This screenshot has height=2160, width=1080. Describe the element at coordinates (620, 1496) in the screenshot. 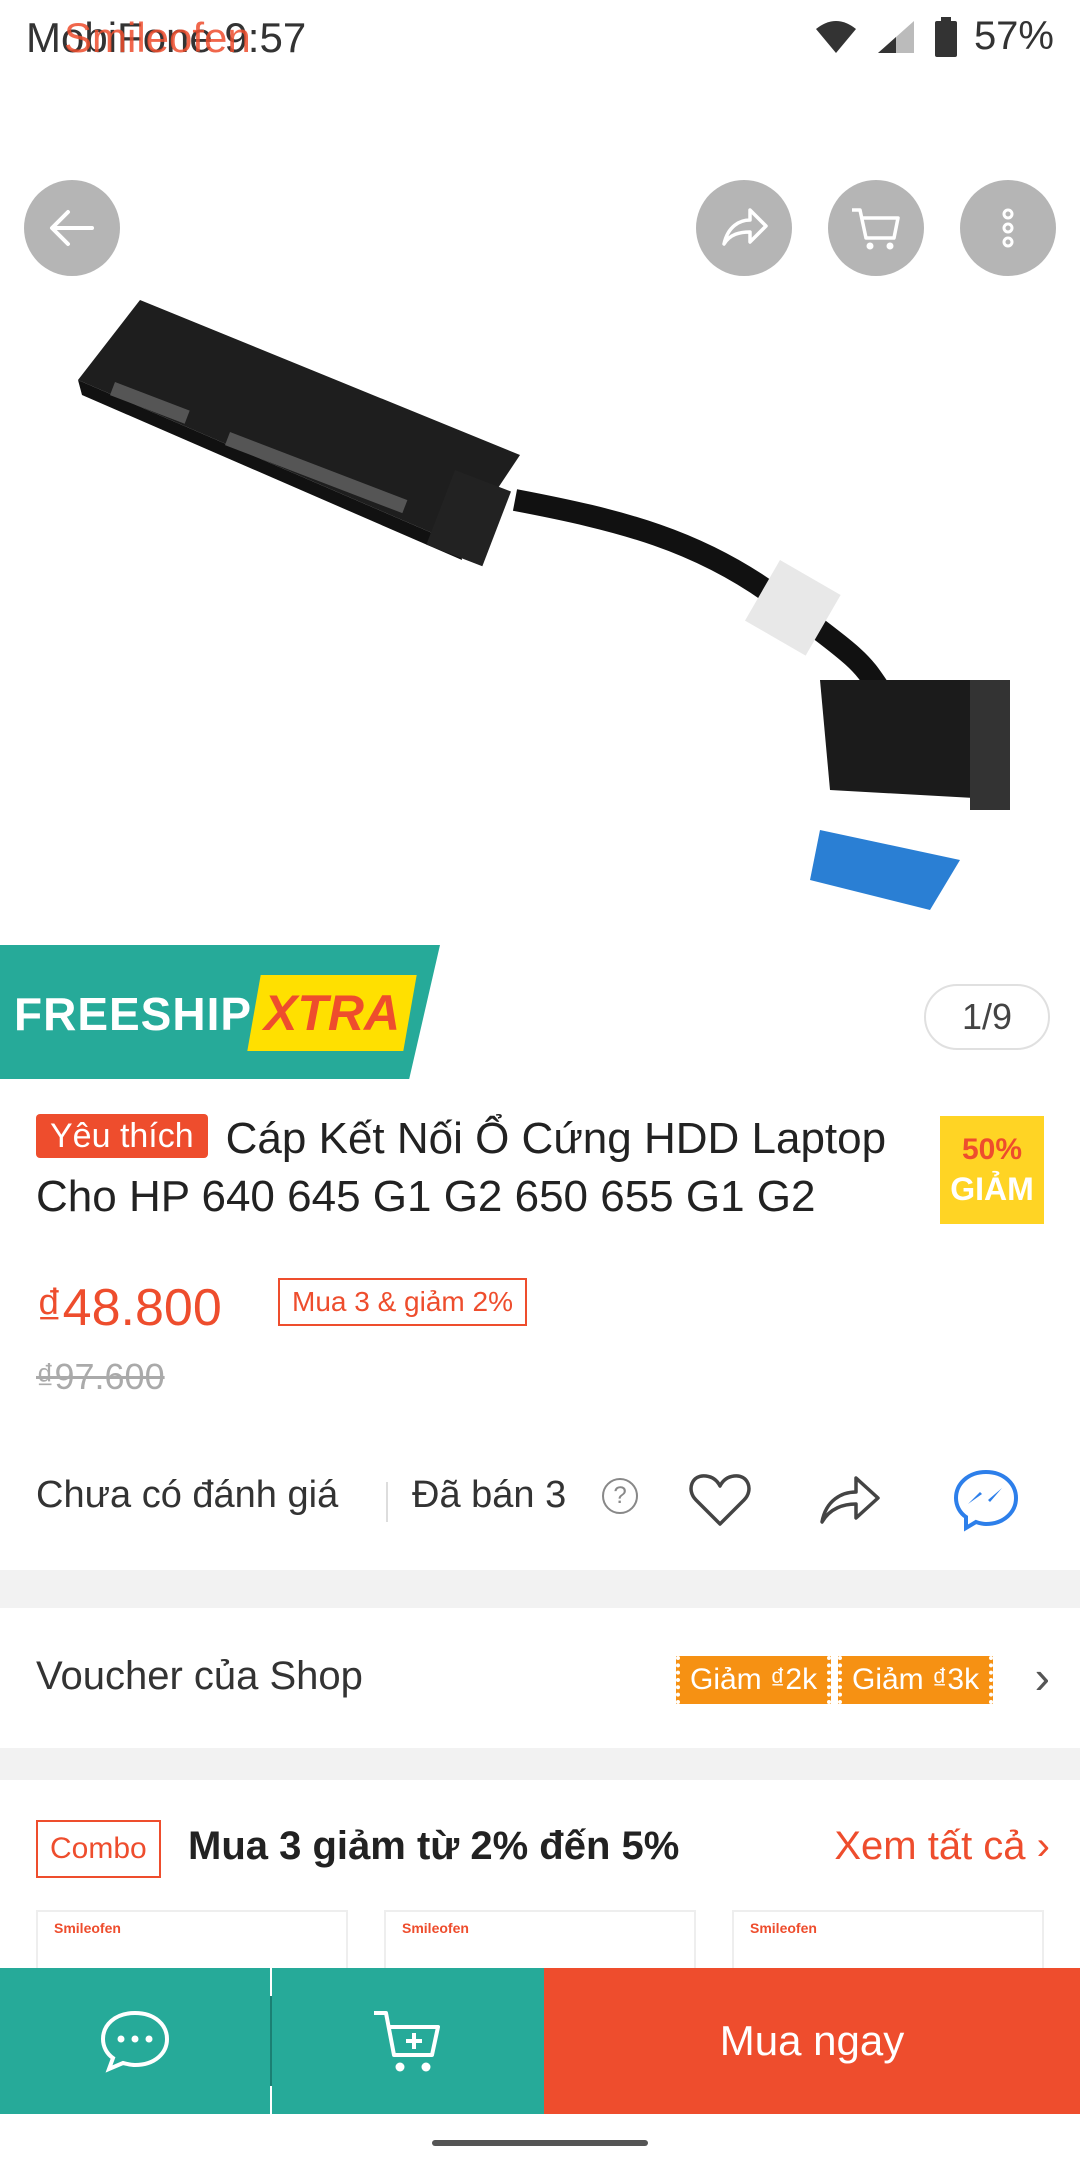

I see `help-icon: ?` at that location.